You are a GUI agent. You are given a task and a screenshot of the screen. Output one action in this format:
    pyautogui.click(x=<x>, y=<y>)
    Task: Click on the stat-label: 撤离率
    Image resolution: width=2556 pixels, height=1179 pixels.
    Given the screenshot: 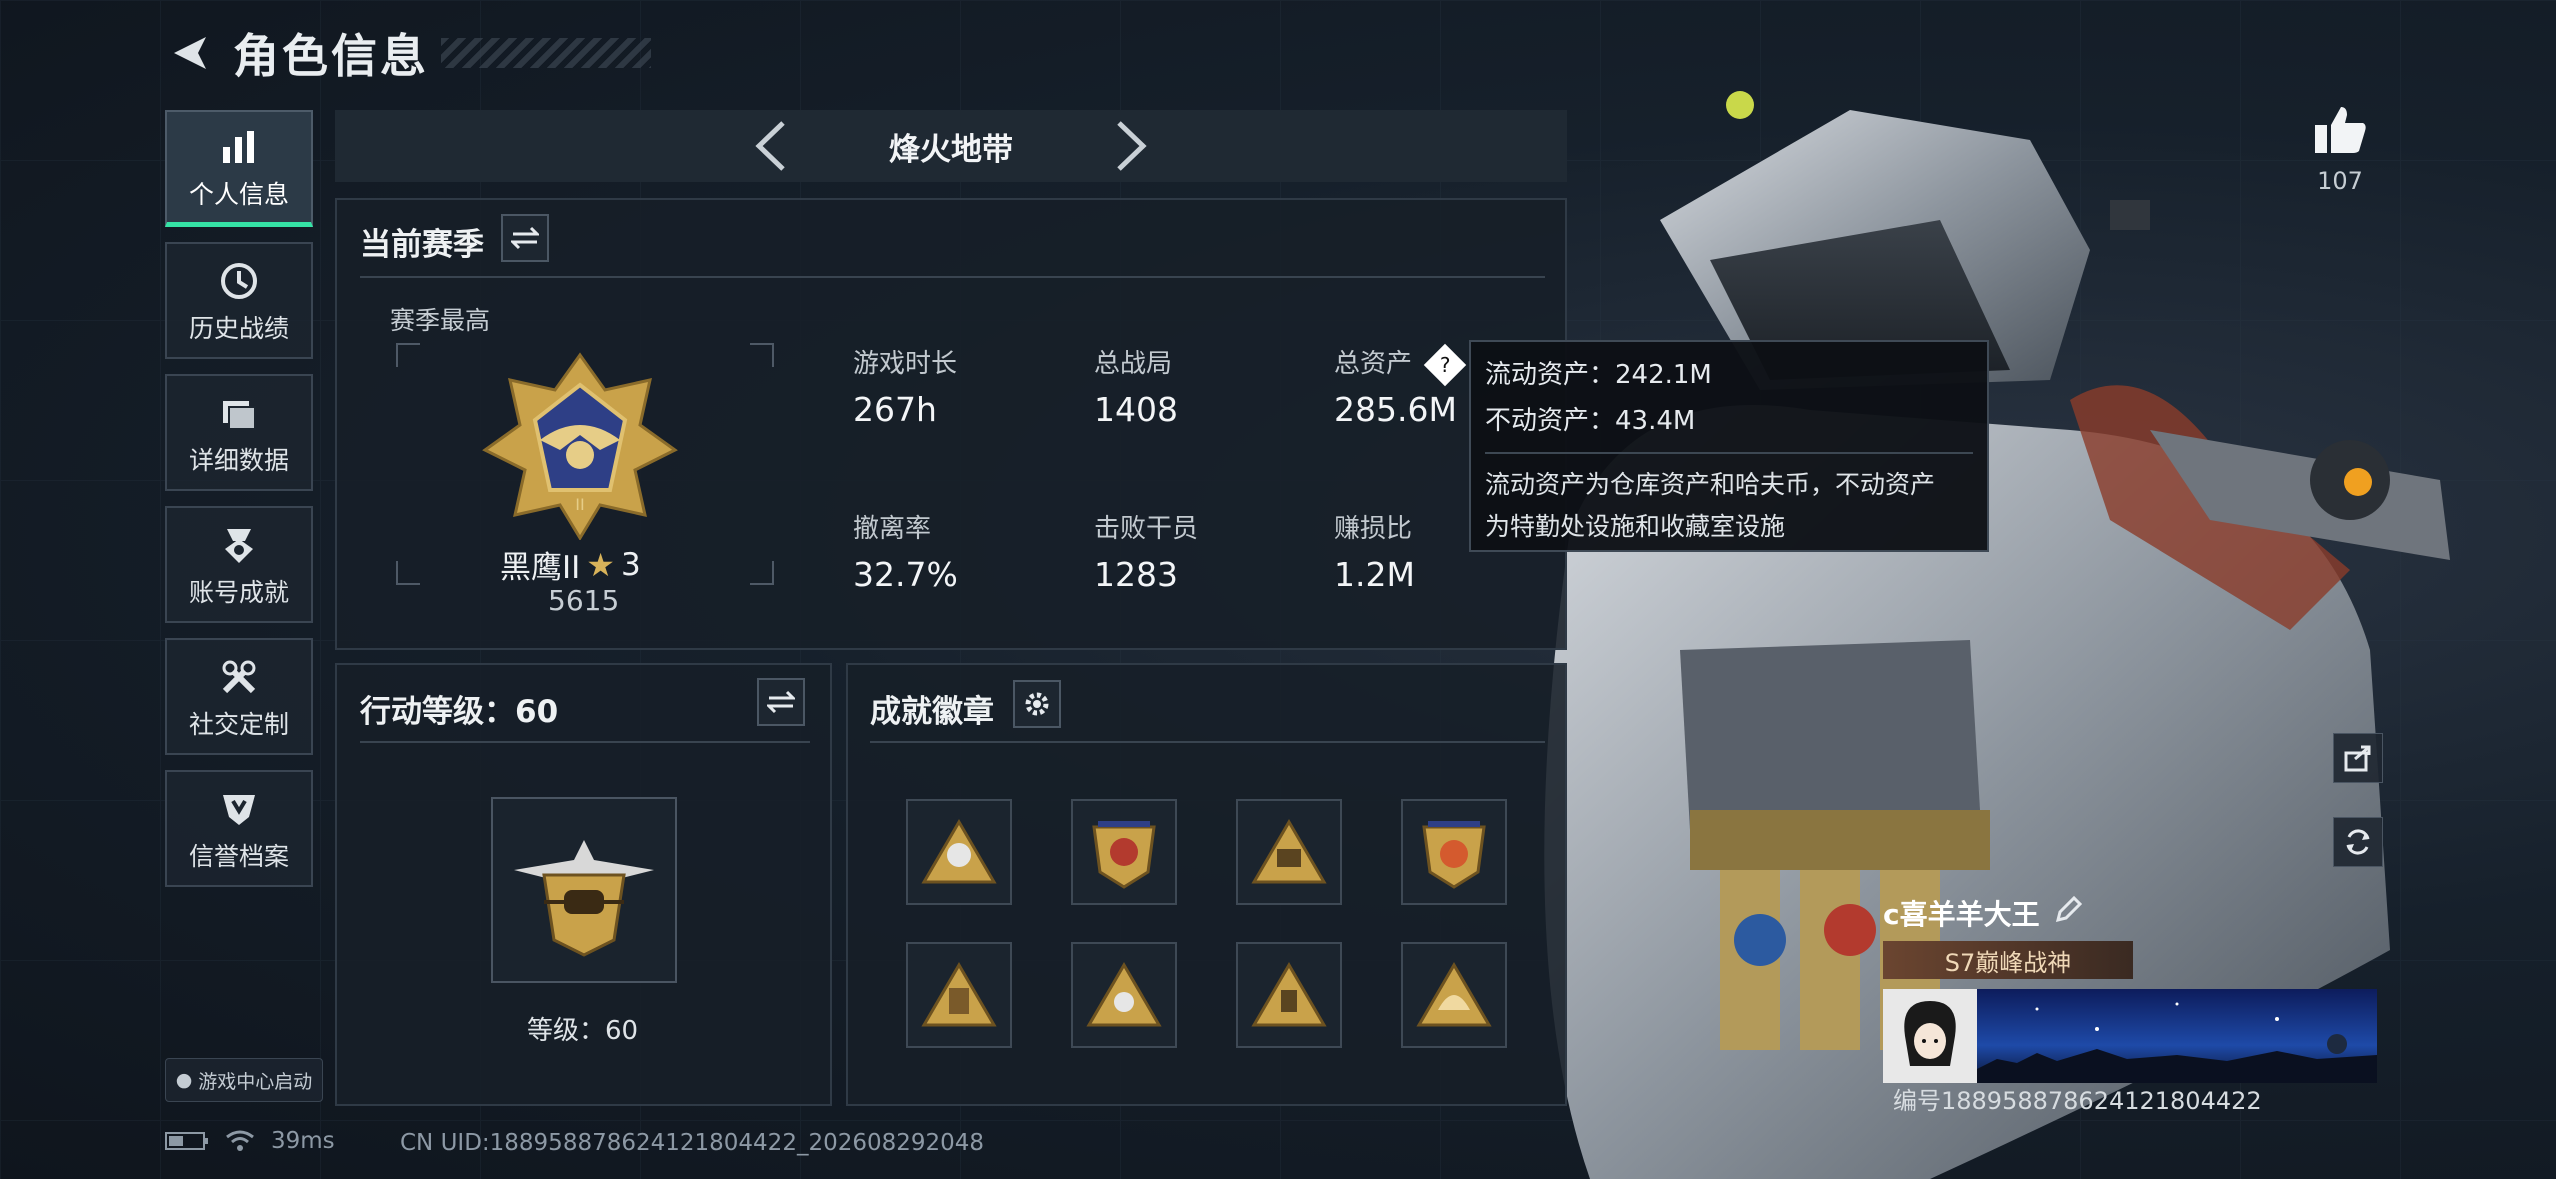 What is the action you would take?
    pyautogui.click(x=892, y=529)
    